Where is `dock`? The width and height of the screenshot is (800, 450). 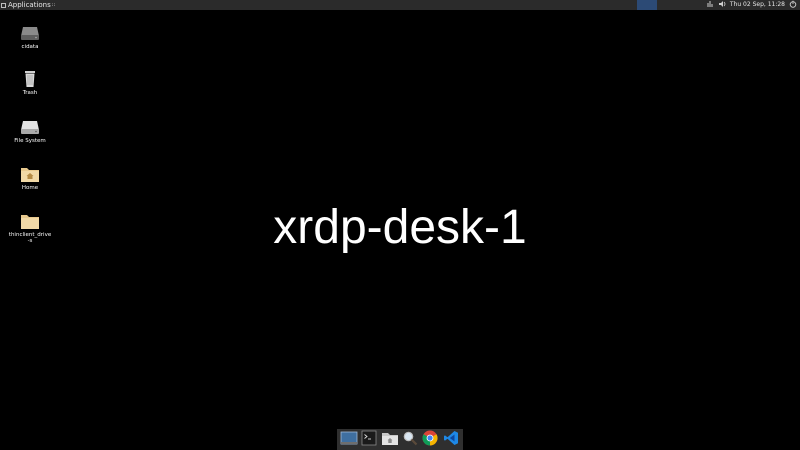 dock is located at coordinates (400, 439).